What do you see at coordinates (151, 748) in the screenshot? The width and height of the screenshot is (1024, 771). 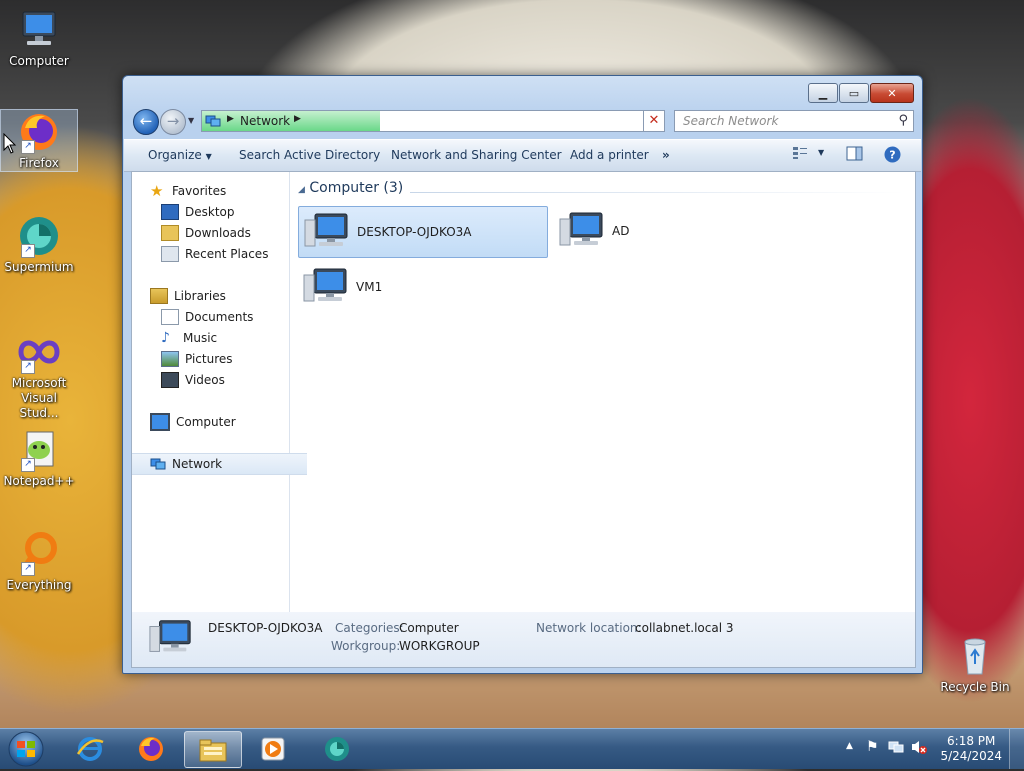 I see `taskbar-firefox` at bounding box center [151, 748].